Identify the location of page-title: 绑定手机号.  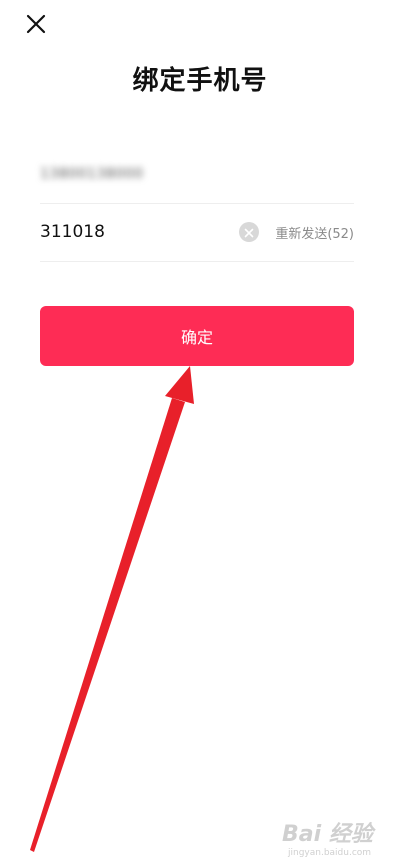
(200, 81).